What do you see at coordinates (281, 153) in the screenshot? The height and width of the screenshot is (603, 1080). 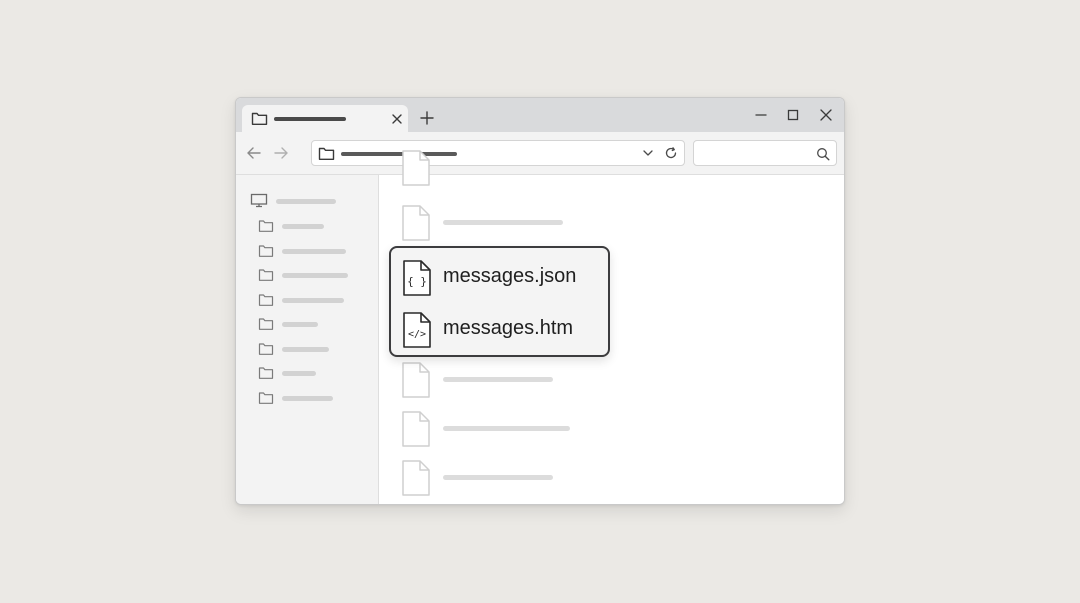 I see `arrow-right-icon` at bounding box center [281, 153].